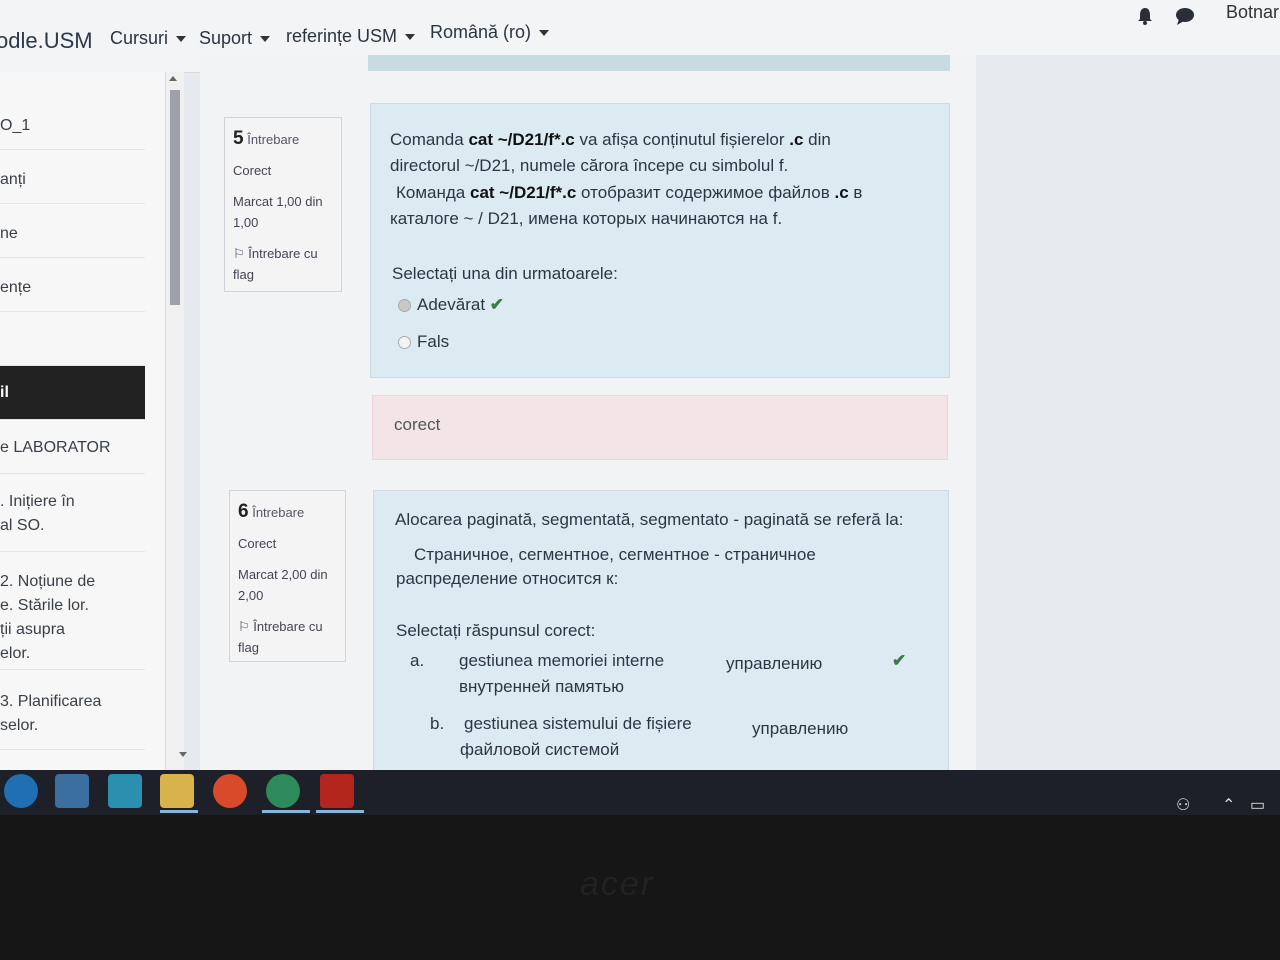 This screenshot has width=1280, height=960. Describe the element at coordinates (617, 884) in the screenshot. I see `laptop-brand-logo: acer` at that location.